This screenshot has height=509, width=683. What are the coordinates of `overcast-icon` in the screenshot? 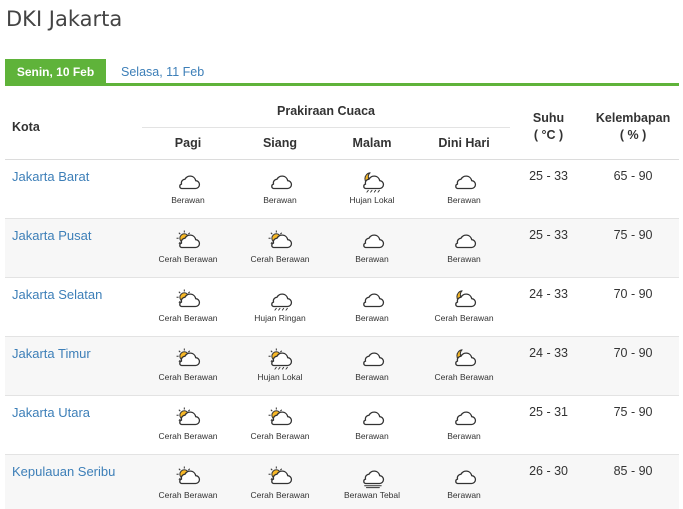 It's located at (372, 477).